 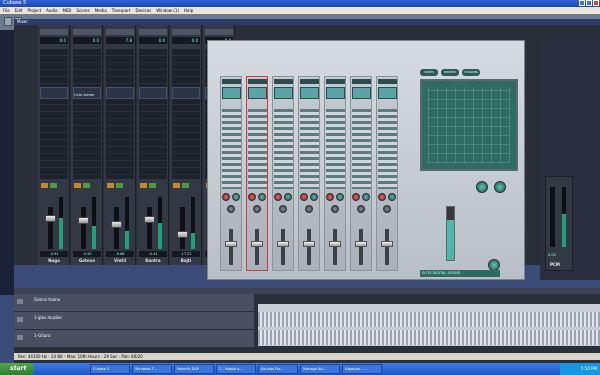 What do you see at coordinates (555, 264) in the screenshot?
I see `pcm-name: PCM` at bounding box center [555, 264].